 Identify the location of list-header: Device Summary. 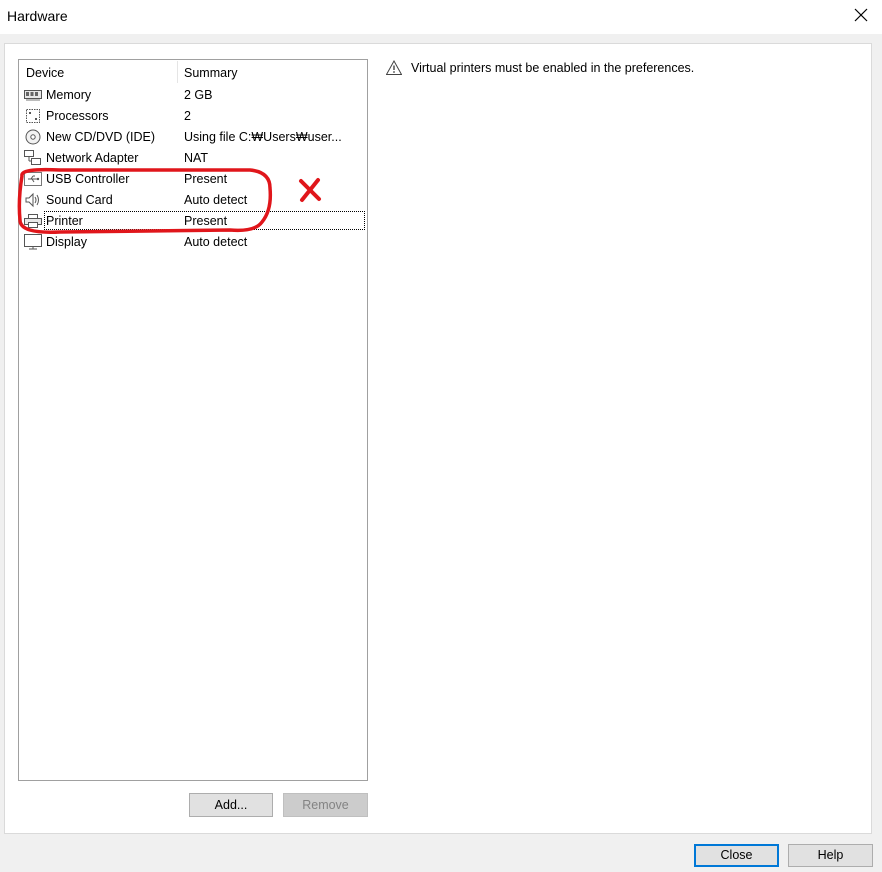
(193, 72).